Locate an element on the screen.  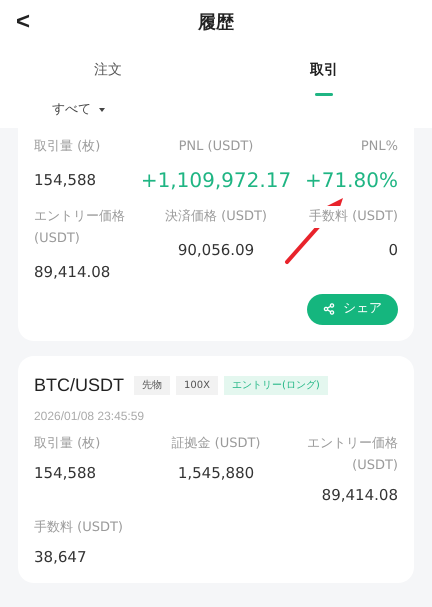
tab: 注文 is located at coordinates (108, 74).